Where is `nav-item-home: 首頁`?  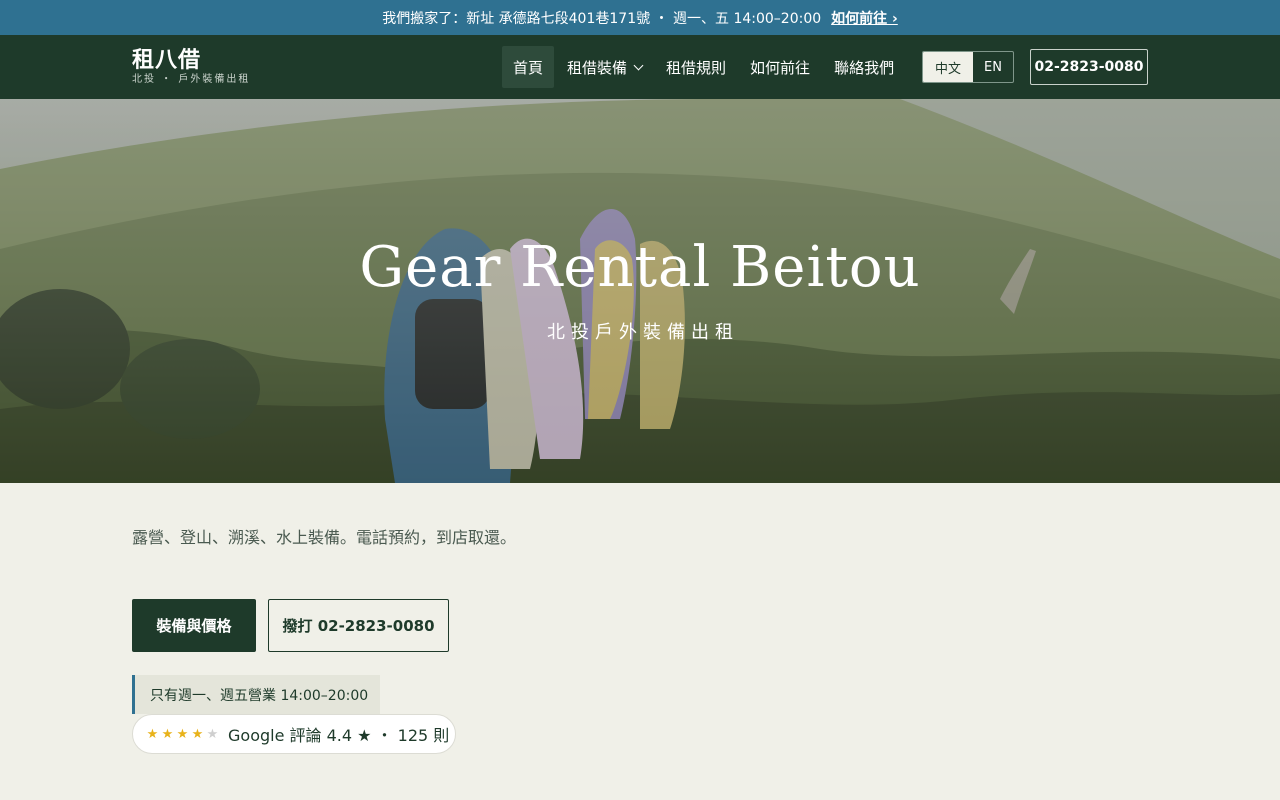
nav-item-home: 首頁 is located at coordinates (528, 67).